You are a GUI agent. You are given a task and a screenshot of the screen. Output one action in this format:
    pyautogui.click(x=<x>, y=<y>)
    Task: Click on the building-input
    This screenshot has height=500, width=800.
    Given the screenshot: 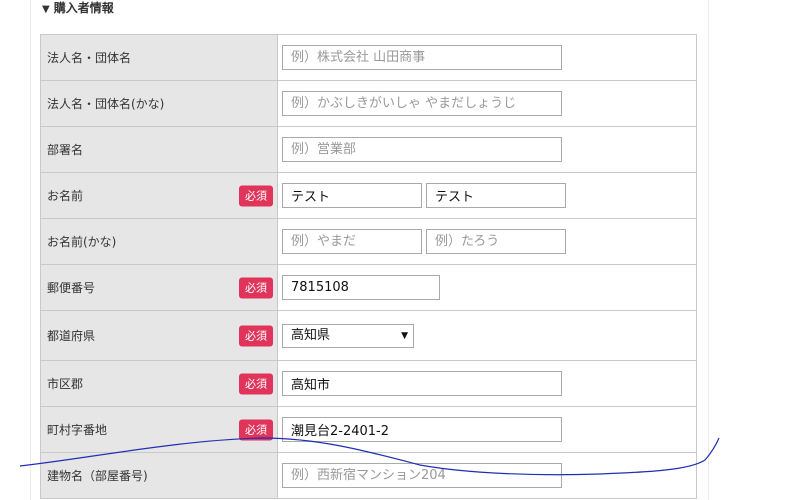 What is the action you would take?
    pyautogui.click(x=422, y=475)
    